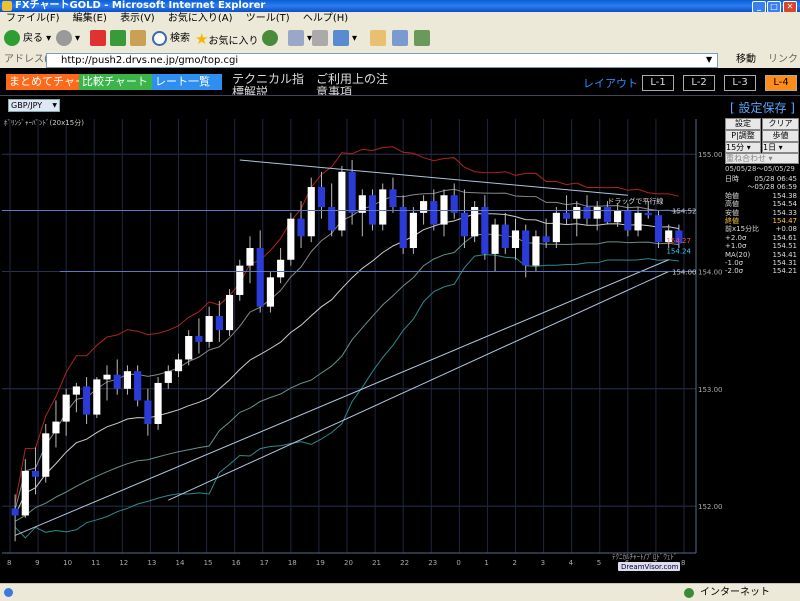  What do you see at coordinates (34, 105) in the screenshot?
I see `currency-select: GBP/JPY` at bounding box center [34, 105].